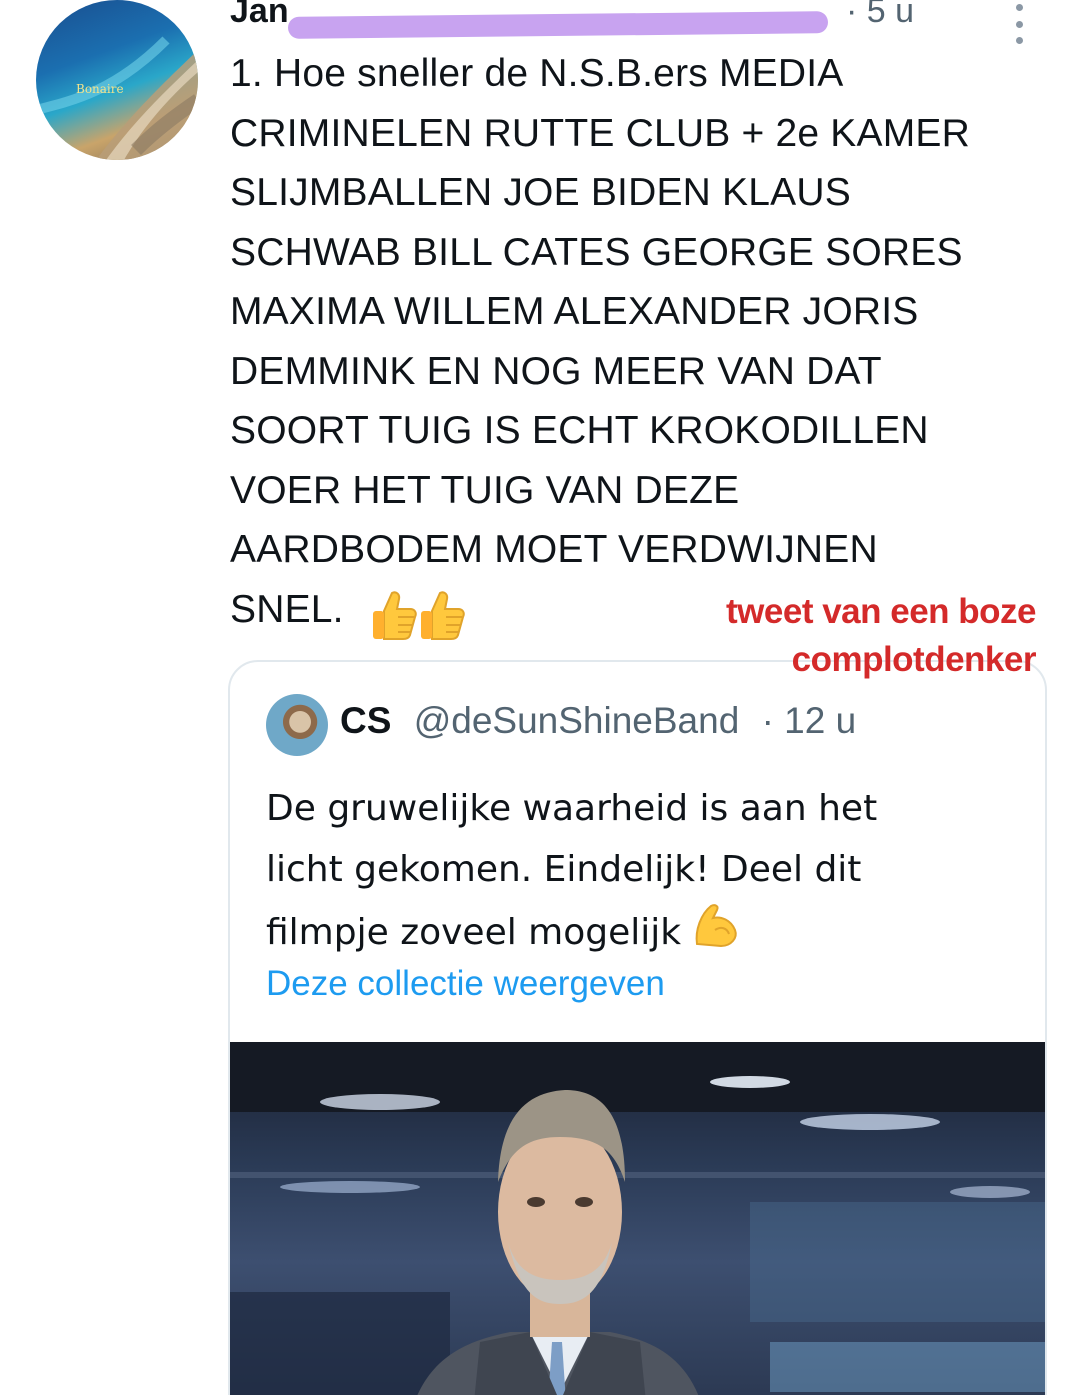 This screenshot has height=1395, width=1080. Describe the element at coordinates (117, 98) in the screenshot. I see `avatar-image` at that location.